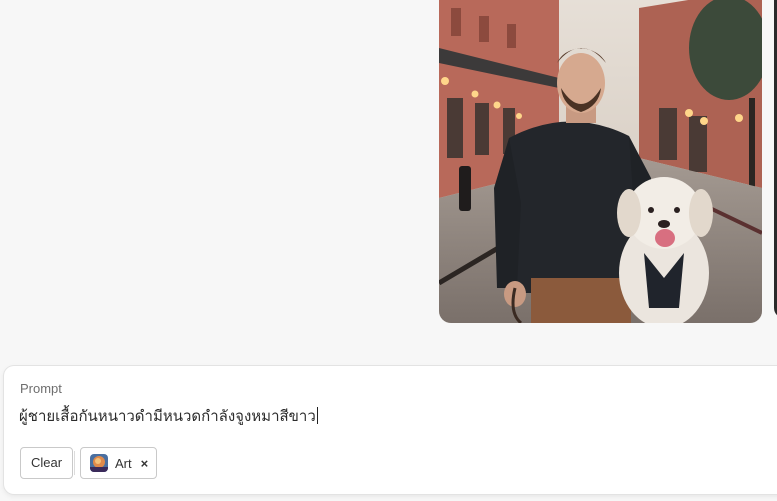 The image size is (777, 501). I want to click on remove-style-close-icon: ×, so click(145, 463).